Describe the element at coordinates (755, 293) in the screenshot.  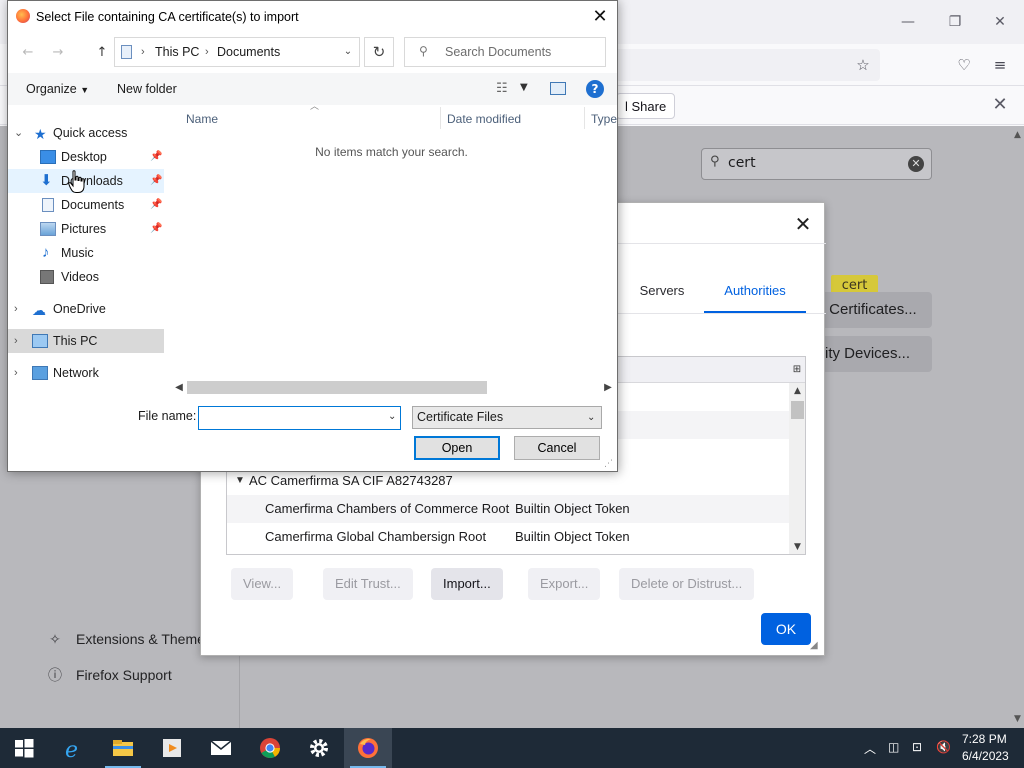
I see `tab-authorities: Authorities` at that location.